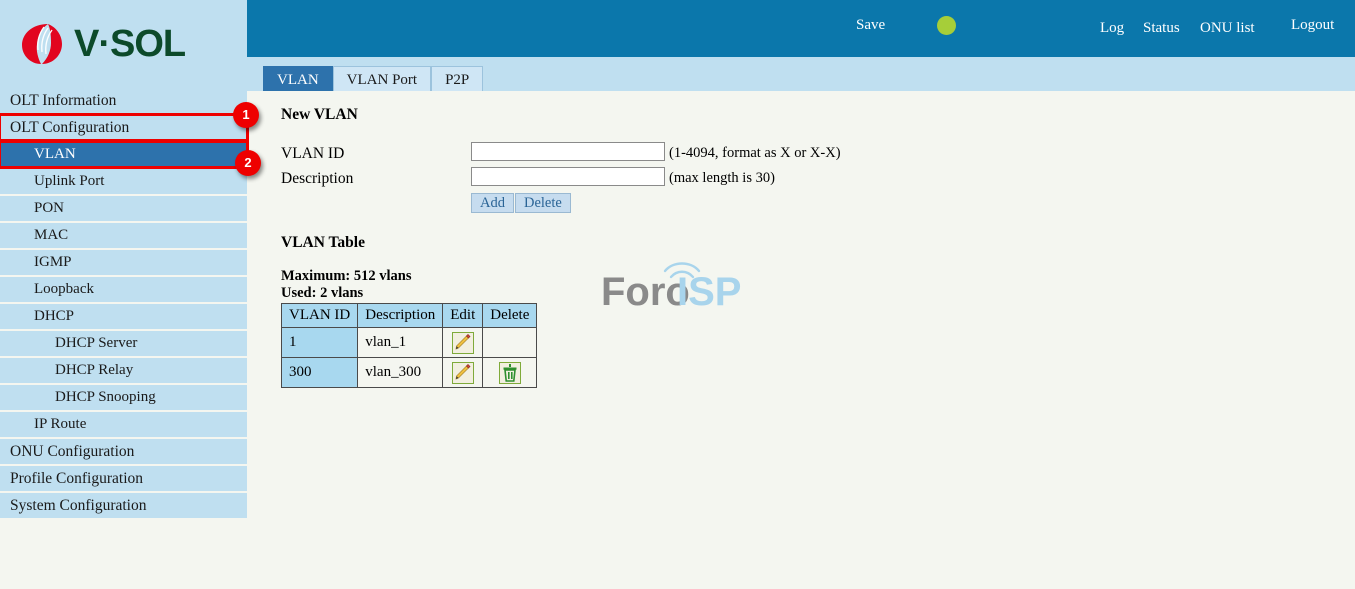 The image size is (1355, 589). I want to click on description-input, so click(568, 176).